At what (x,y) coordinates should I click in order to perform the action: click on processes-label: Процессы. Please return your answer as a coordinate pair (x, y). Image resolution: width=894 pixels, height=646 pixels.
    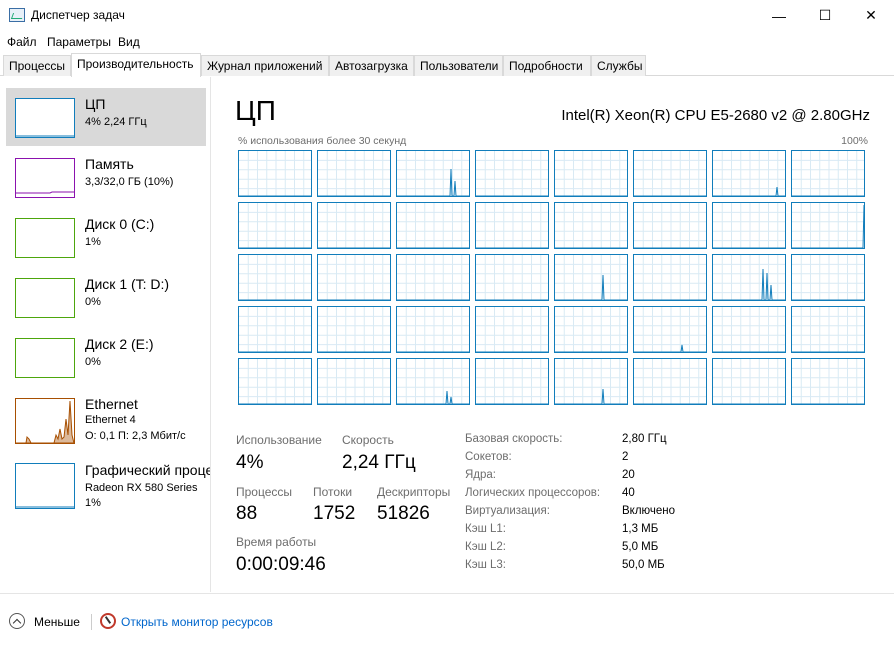
    Looking at the image, I should click on (264, 492).